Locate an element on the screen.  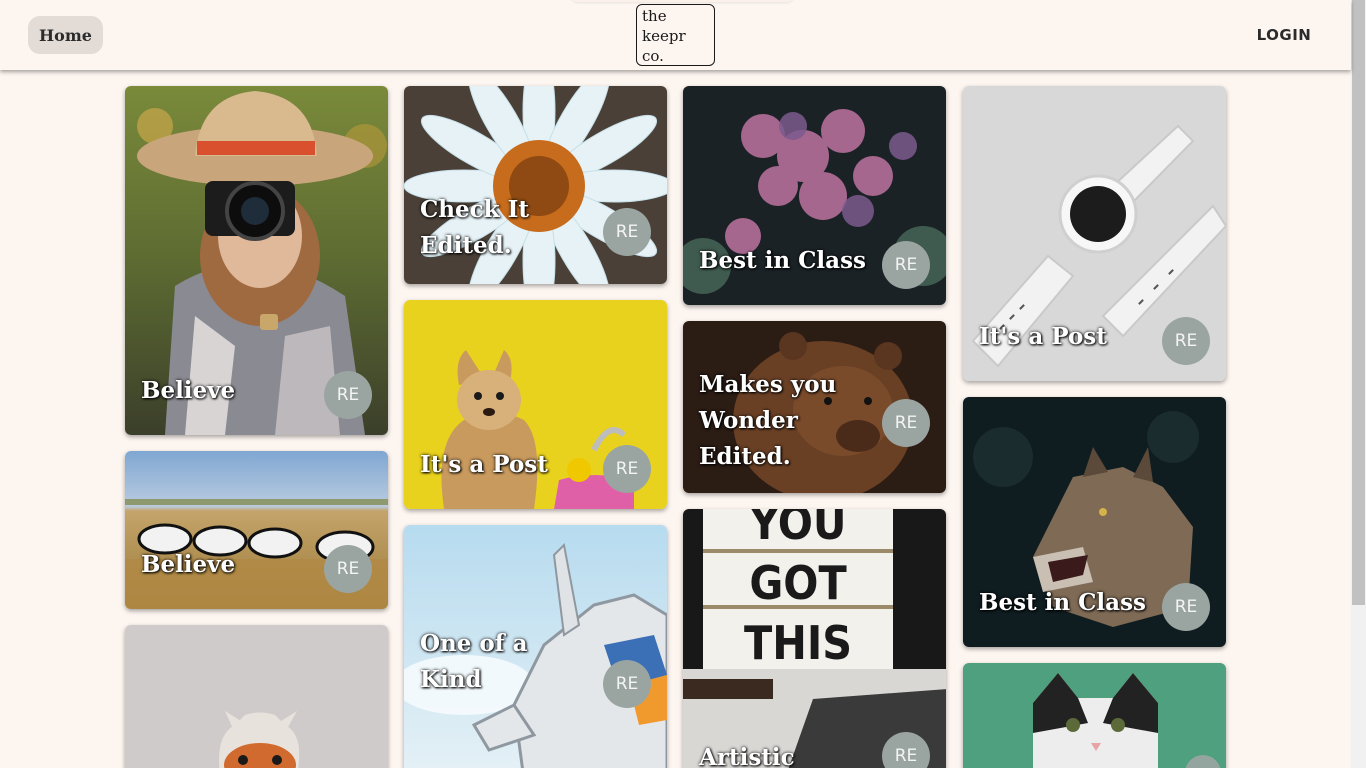
cat-image is located at coordinates (1094, 715).